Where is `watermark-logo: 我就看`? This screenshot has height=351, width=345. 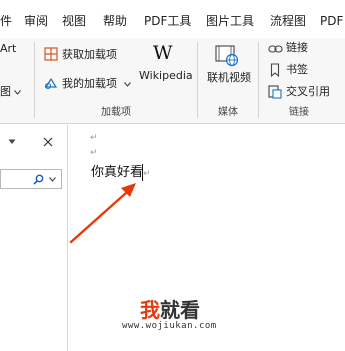 watermark-logo: 我就看 is located at coordinates (170, 310).